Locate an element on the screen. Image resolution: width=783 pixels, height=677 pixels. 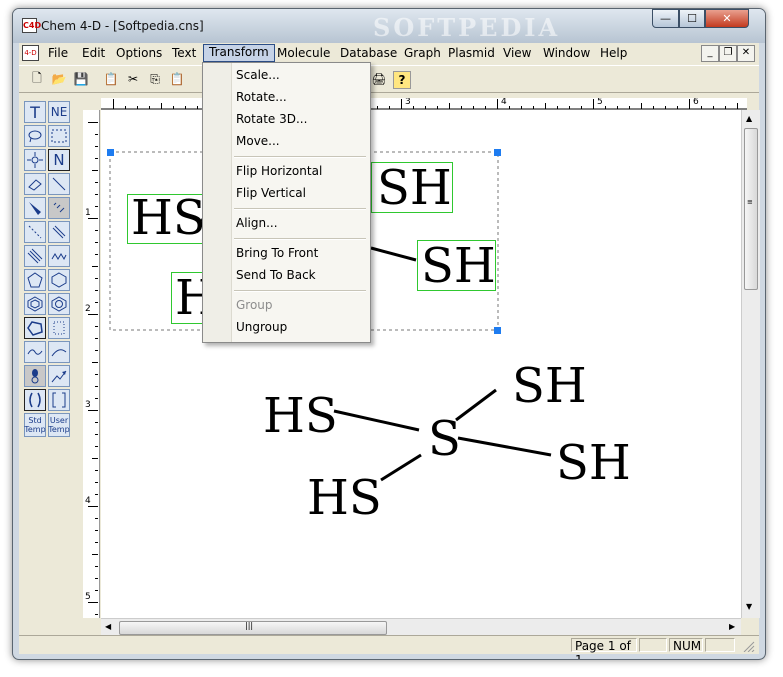
horizontal-scroll-thumb: ||| is located at coordinates (253, 628).